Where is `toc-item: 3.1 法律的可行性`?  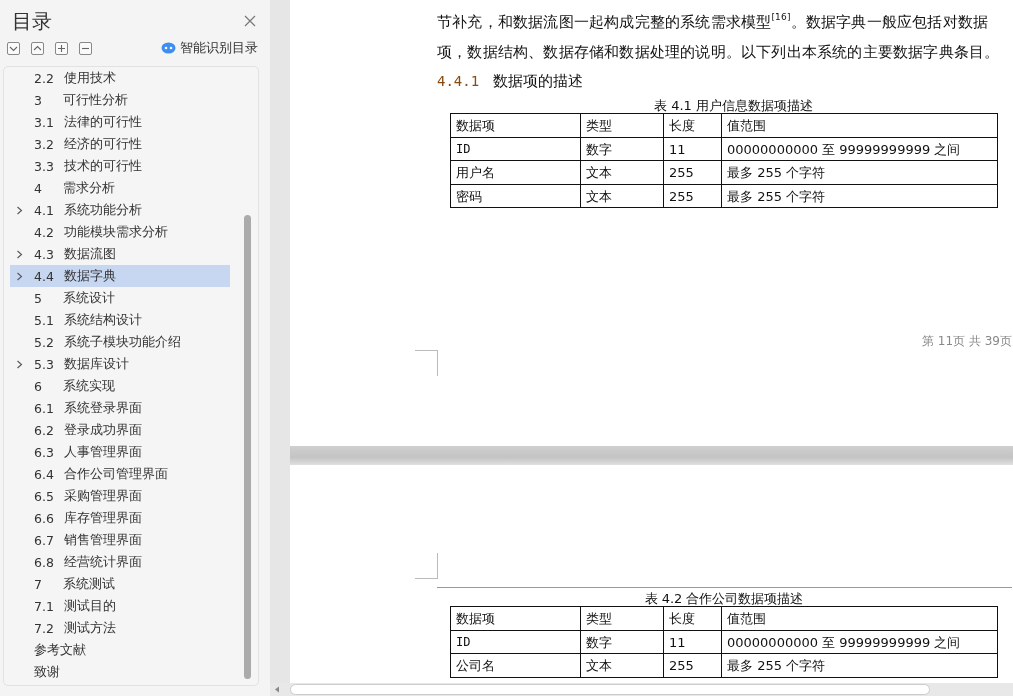 toc-item: 3.1 法律的可行性 is located at coordinates (120, 122).